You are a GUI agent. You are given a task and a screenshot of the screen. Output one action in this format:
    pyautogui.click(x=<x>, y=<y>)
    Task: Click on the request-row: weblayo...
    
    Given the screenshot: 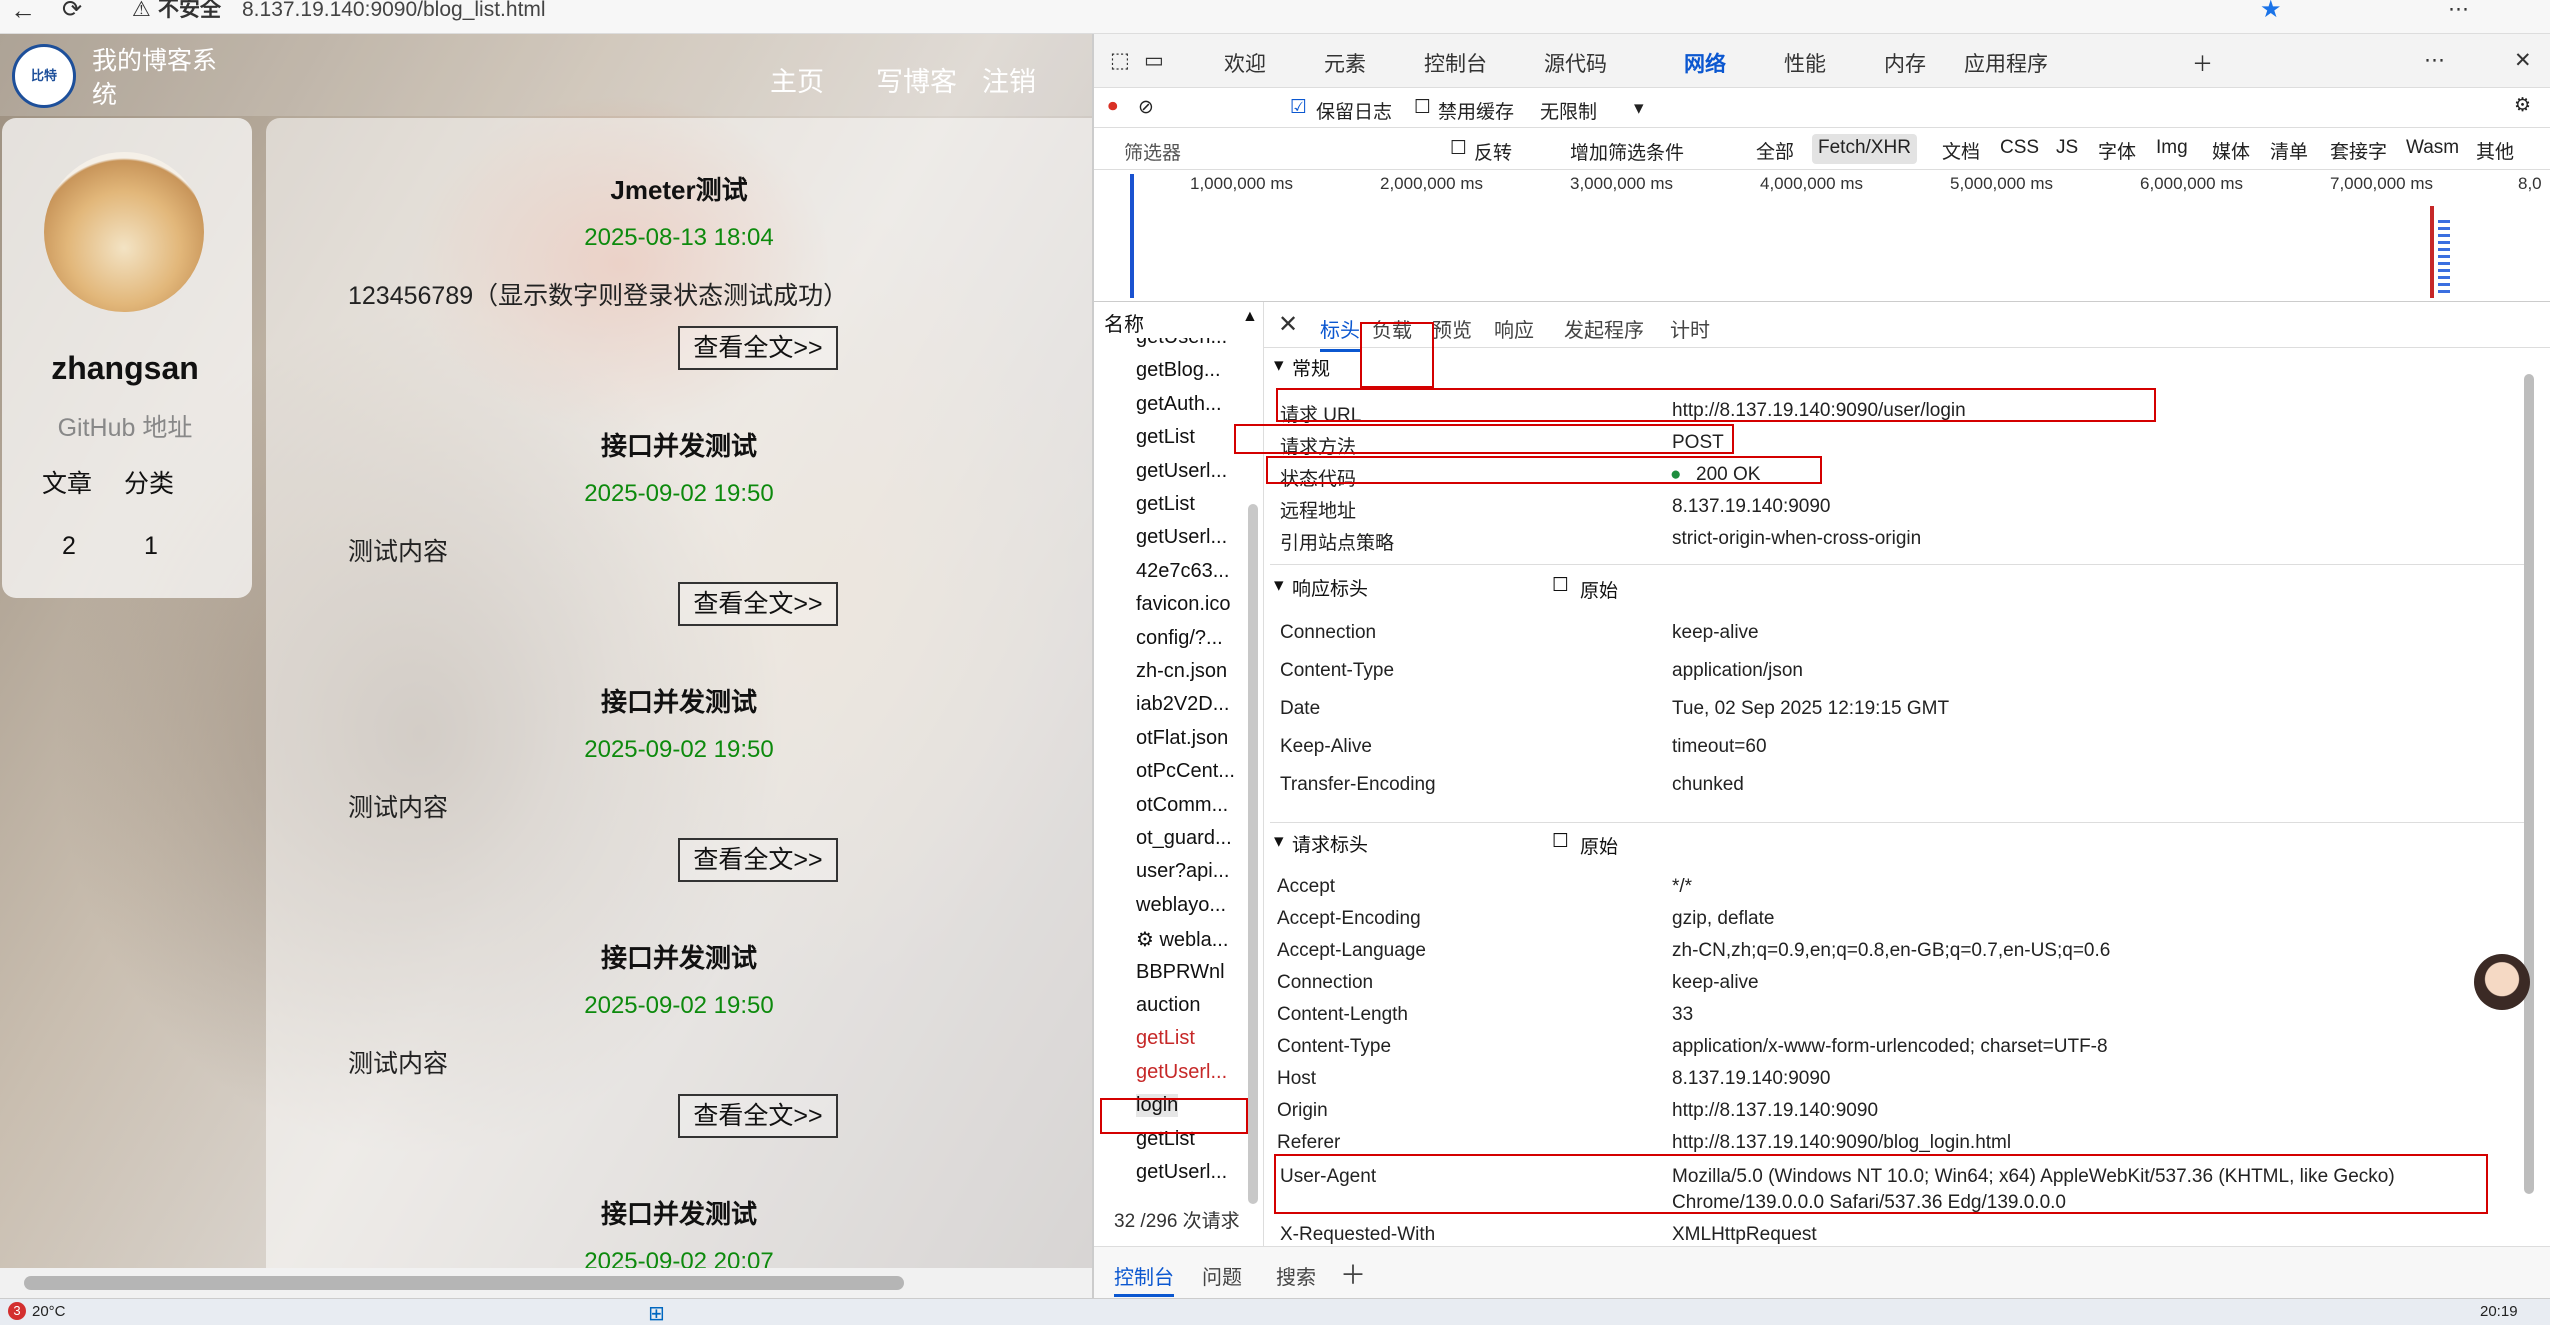 What is the action you would take?
    pyautogui.click(x=1181, y=905)
    